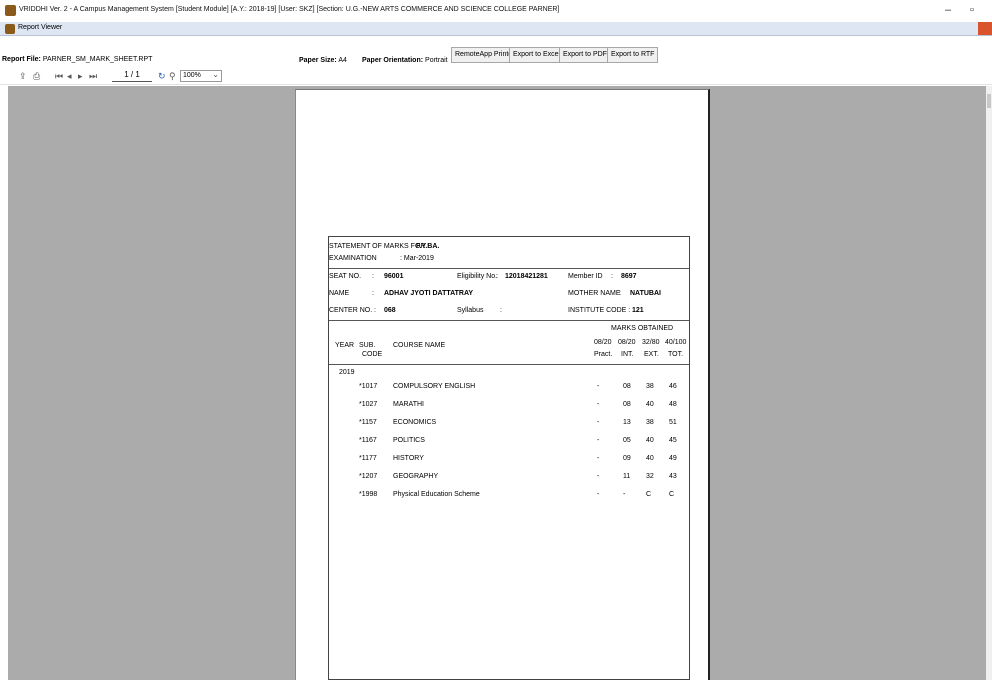 Image resolution: width=992 pixels, height=680 pixels. What do you see at coordinates (585, 55) in the screenshot?
I see `export-pdf-button: Export to PDF` at bounding box center [585, 55].